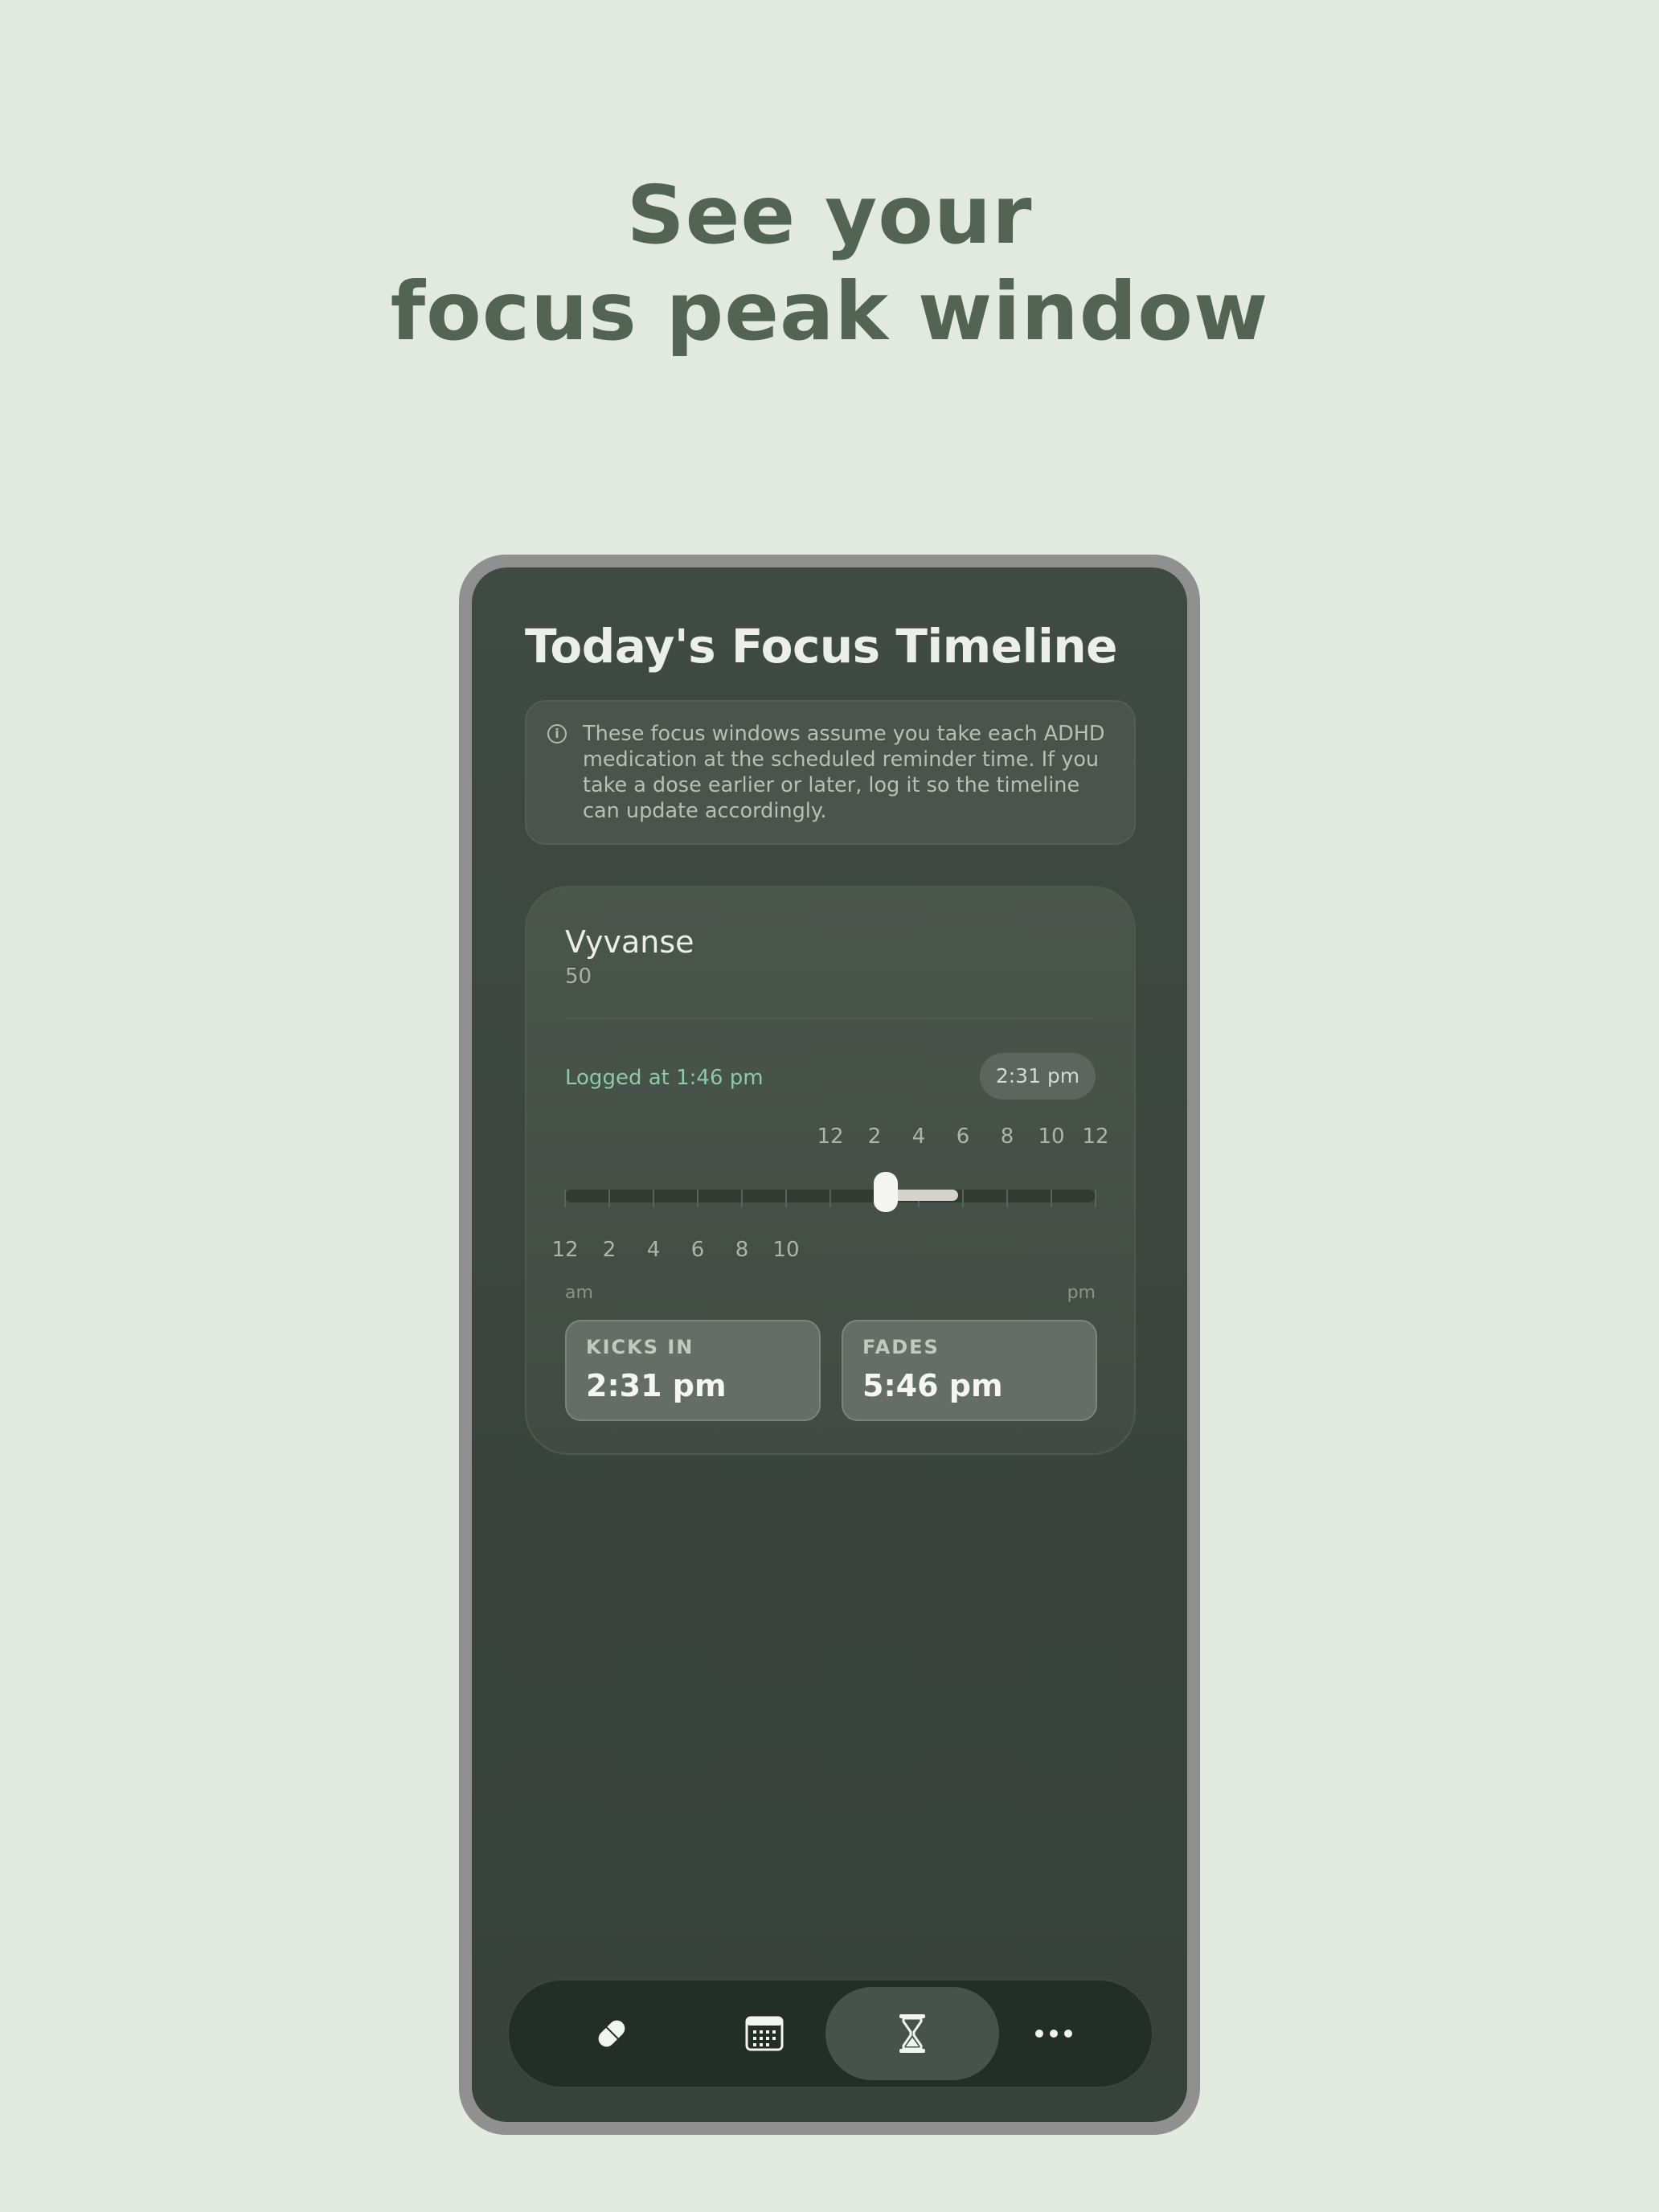 The width and height of the screenshot is (1659, 2212). Describe the element at coordinates (656, 1385) in the screenshot. I see `kicks-in-value: 2:31 pm` at that location.